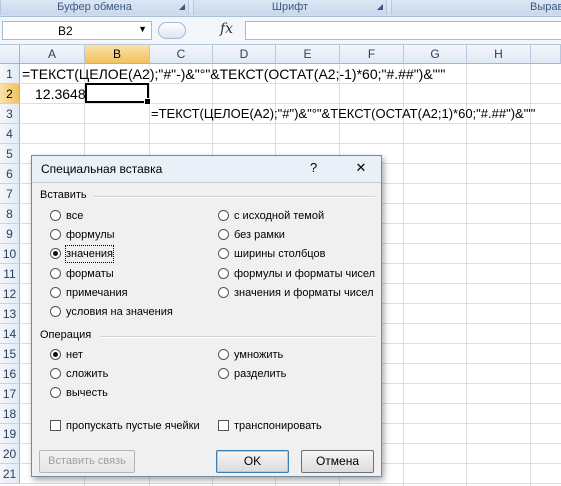 The width and height of the screenshot is (561, 486). Describe the element at coordinates (147, 101) in the screenshot. I see `fill-handle` at that location.